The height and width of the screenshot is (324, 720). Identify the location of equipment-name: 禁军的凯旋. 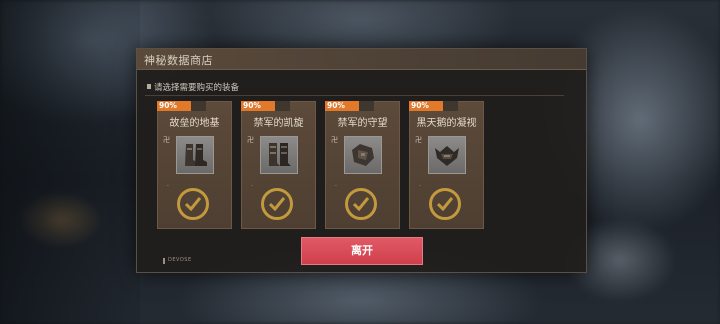
(278, 123).